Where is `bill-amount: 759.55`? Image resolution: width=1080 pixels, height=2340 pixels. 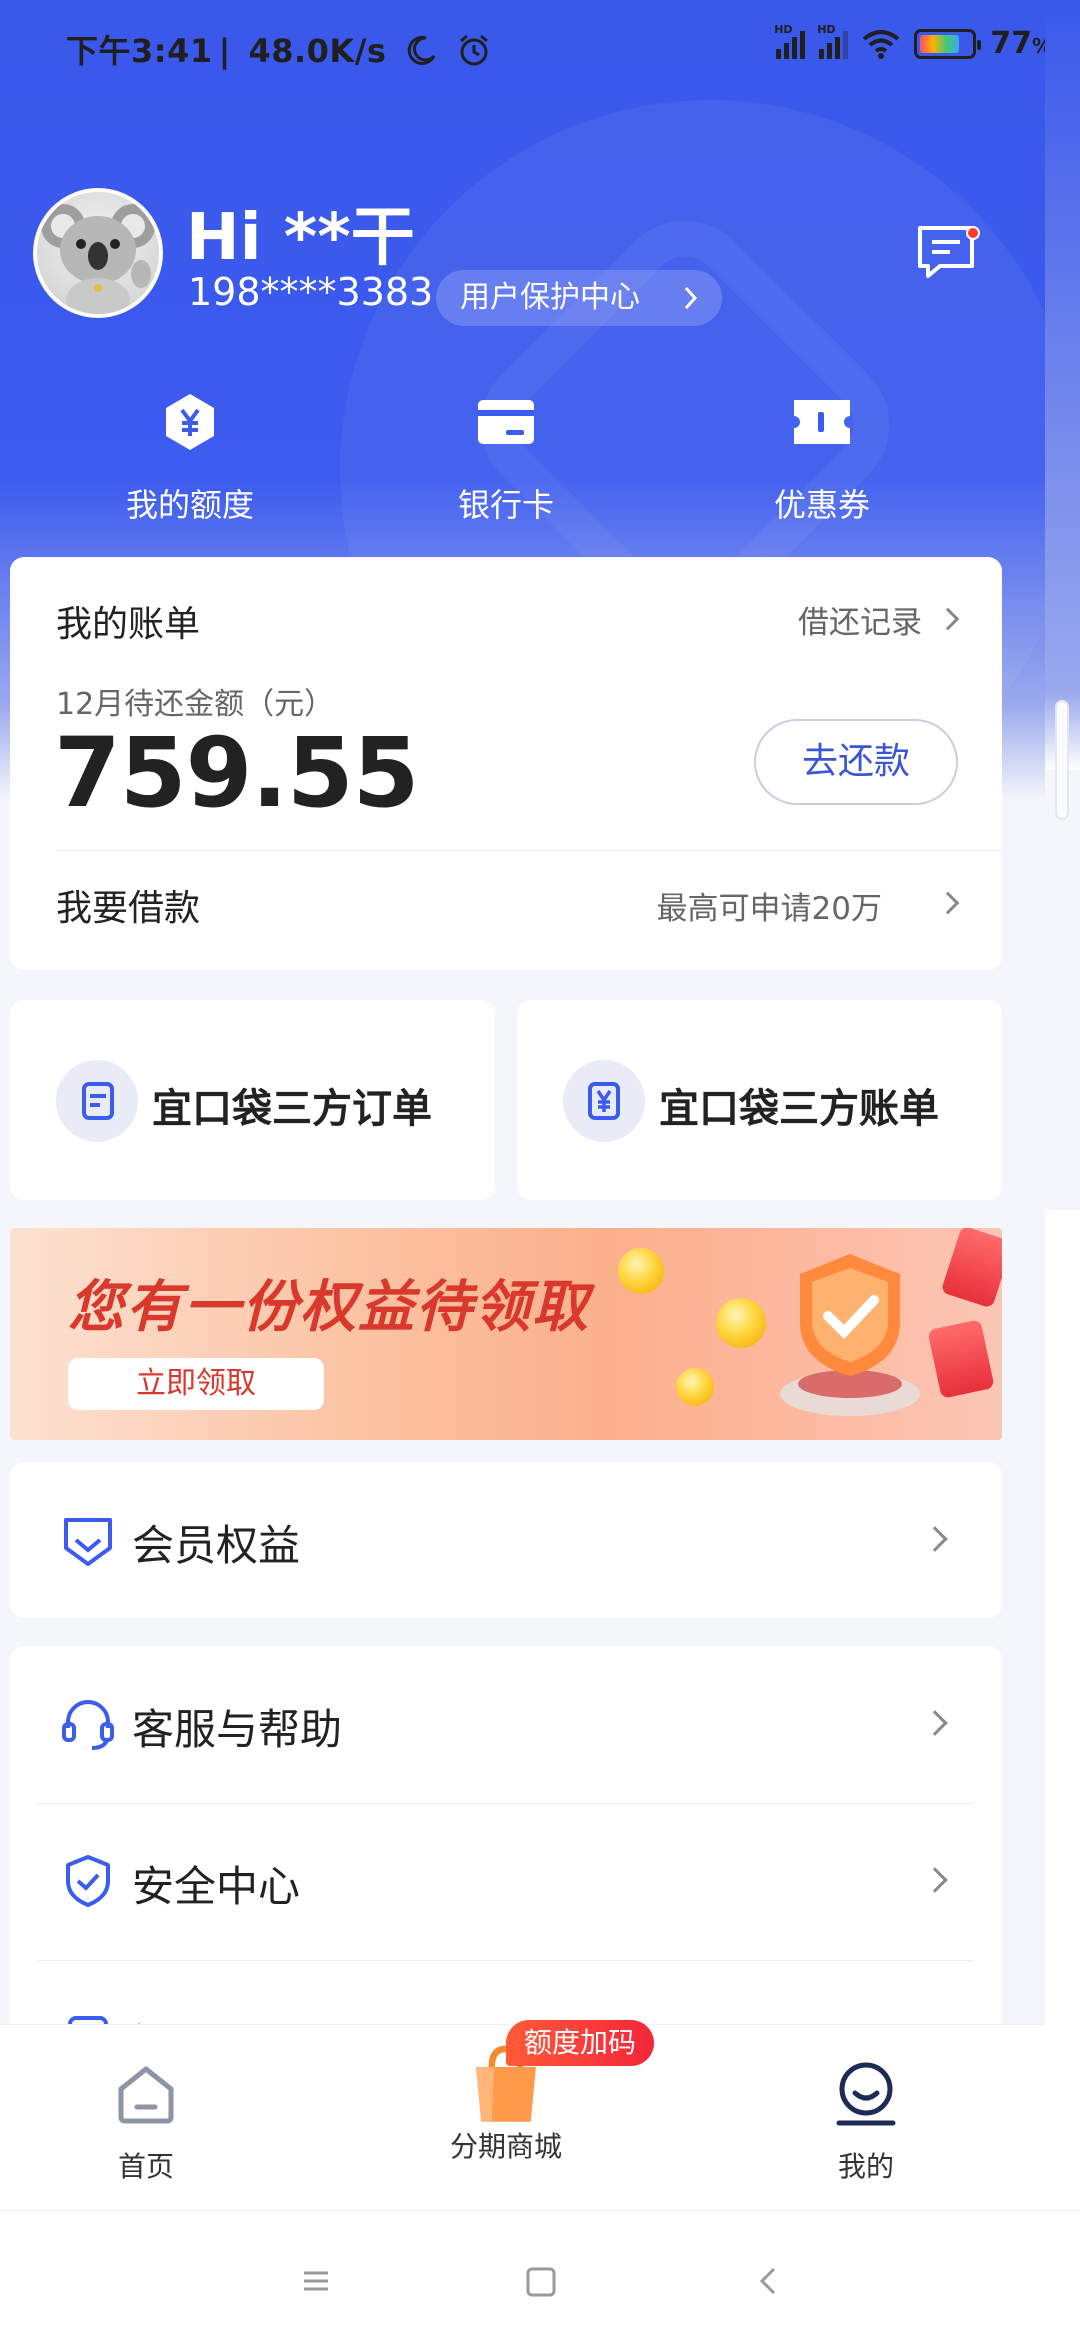 bill-amount: 759.55 is located at coordinates (236, 773).